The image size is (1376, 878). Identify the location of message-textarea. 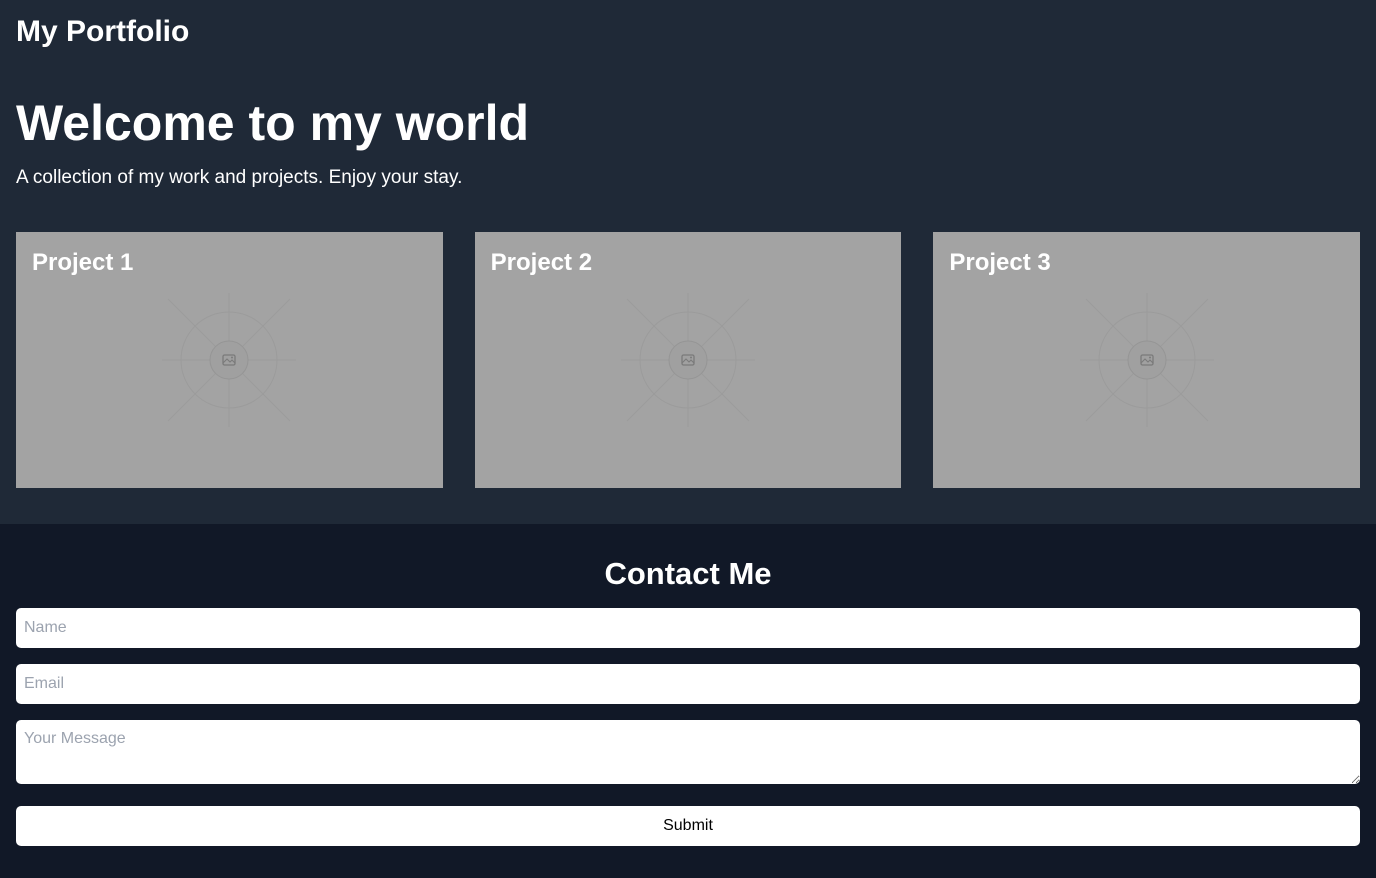
(688, 752).